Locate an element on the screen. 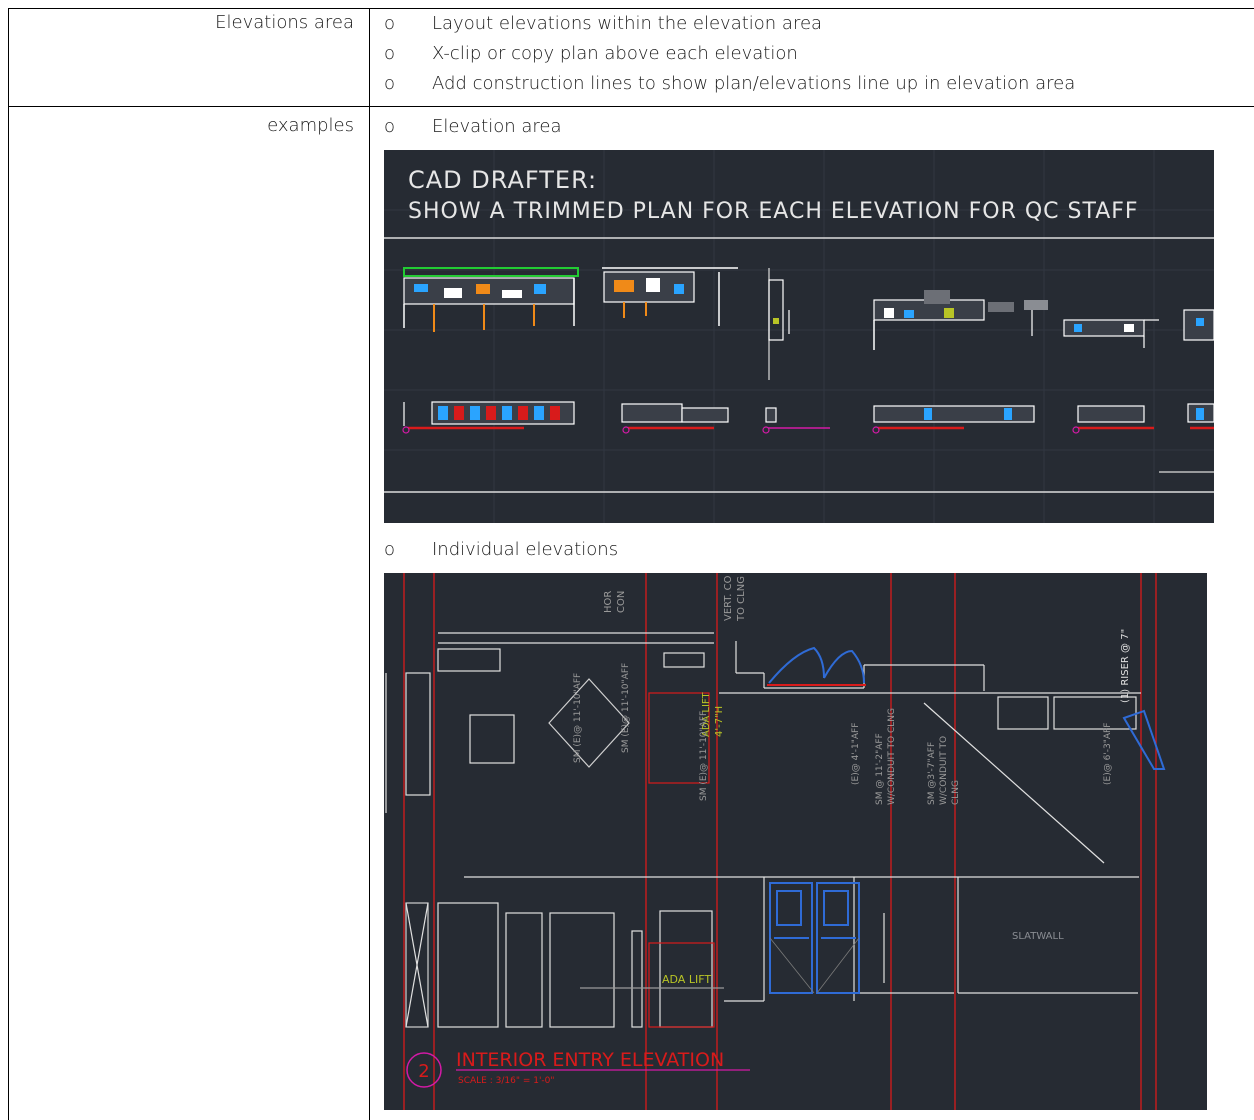 This screenshot has height=1120, width=1254. elevation-title: INTERIOR ENTRY ELEVATION is located at coordinates (590, 1060).